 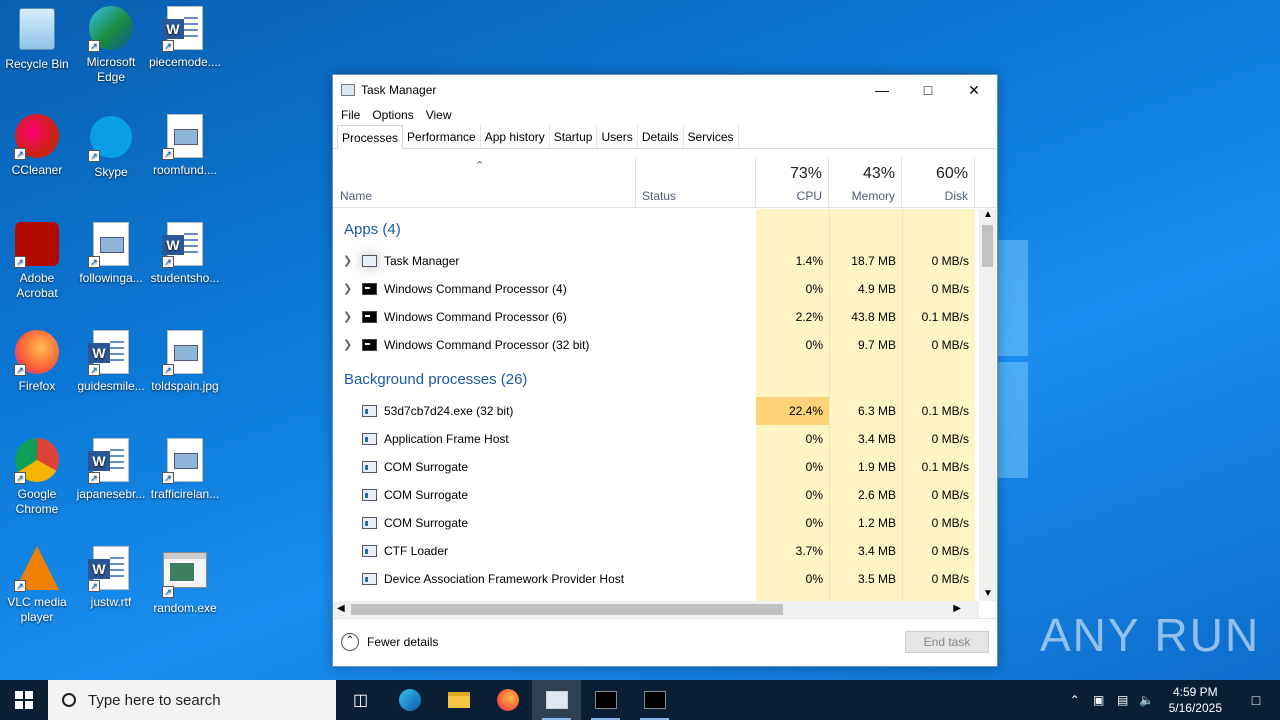 I want to click on column-status-label: Status, so click(x=659, y=196).